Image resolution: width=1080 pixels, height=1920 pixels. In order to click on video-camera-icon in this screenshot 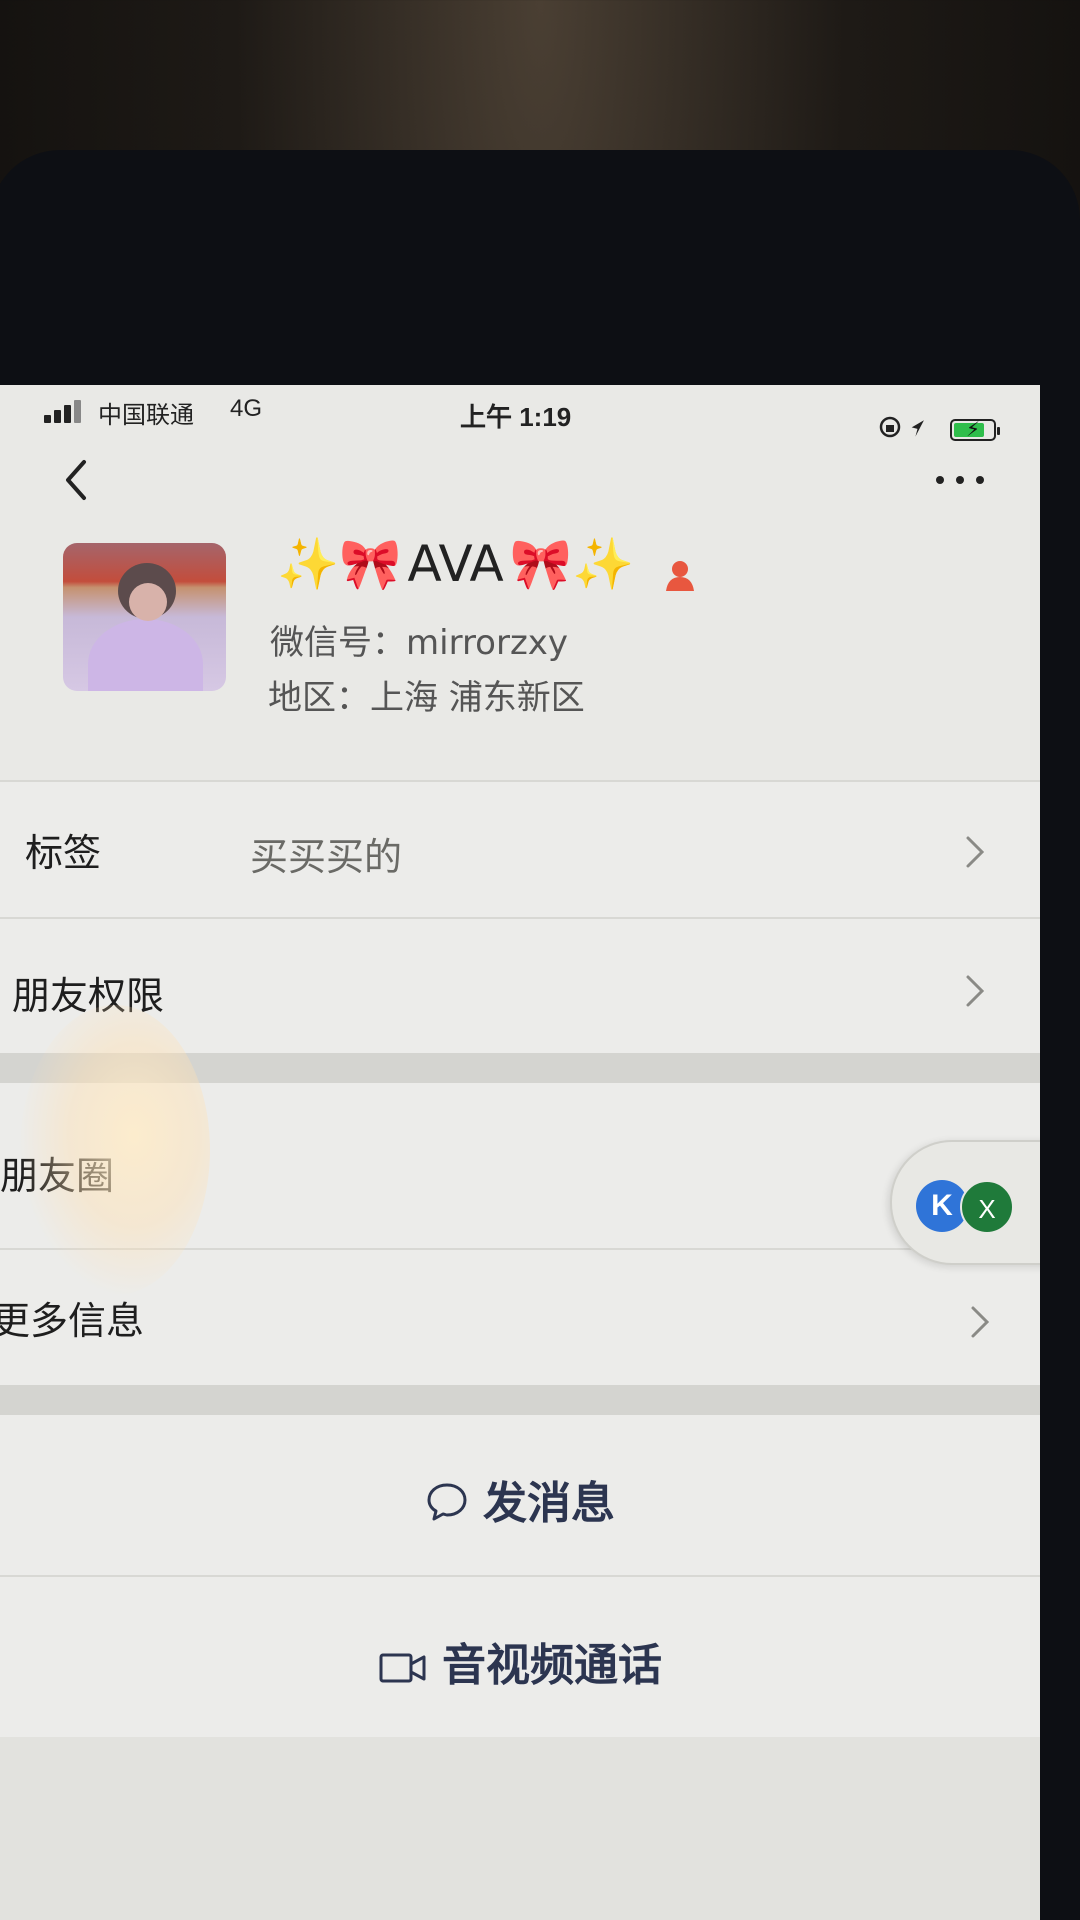, I will do `click(402, 1668)`.